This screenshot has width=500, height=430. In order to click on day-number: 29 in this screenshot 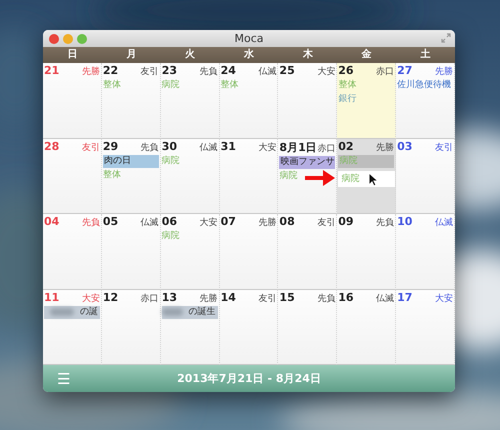, I will do `click(110, 146)`.